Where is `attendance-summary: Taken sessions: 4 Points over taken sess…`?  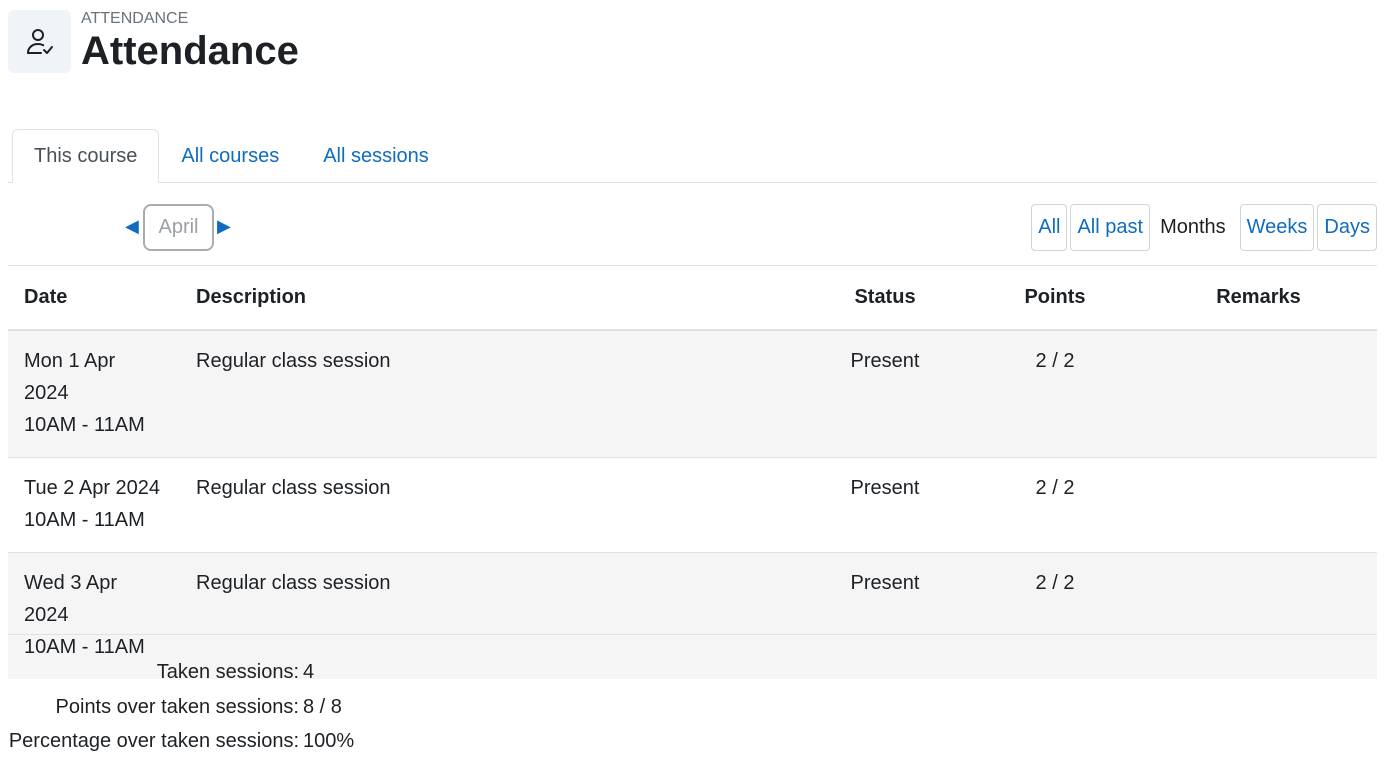 attendance-summary: Taken sessions: 4 Points over taken sess… is located at coordinates (181, 707).